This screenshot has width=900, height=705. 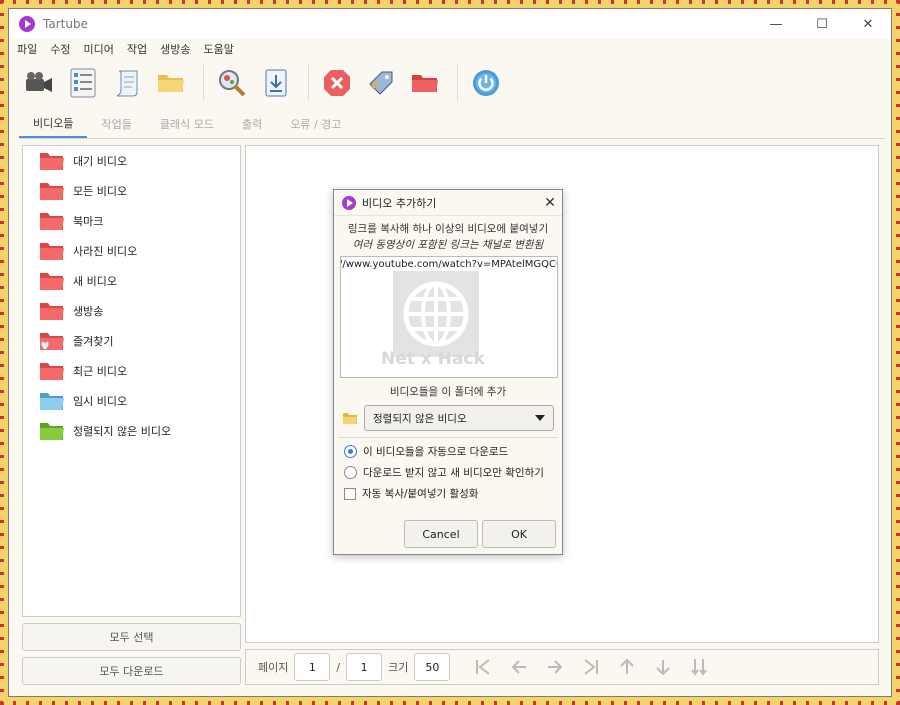 I want to click on folder-item-livestreams: 생방송, so click(x=131, y=311).